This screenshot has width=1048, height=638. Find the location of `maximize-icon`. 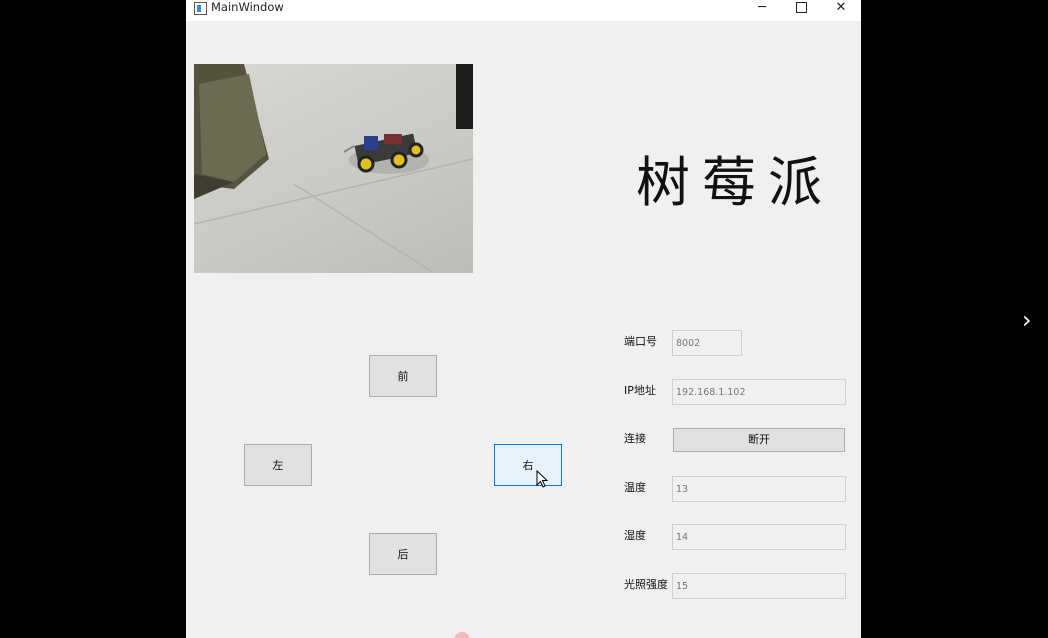

maximize-icon is located at coordinates (801, 7).